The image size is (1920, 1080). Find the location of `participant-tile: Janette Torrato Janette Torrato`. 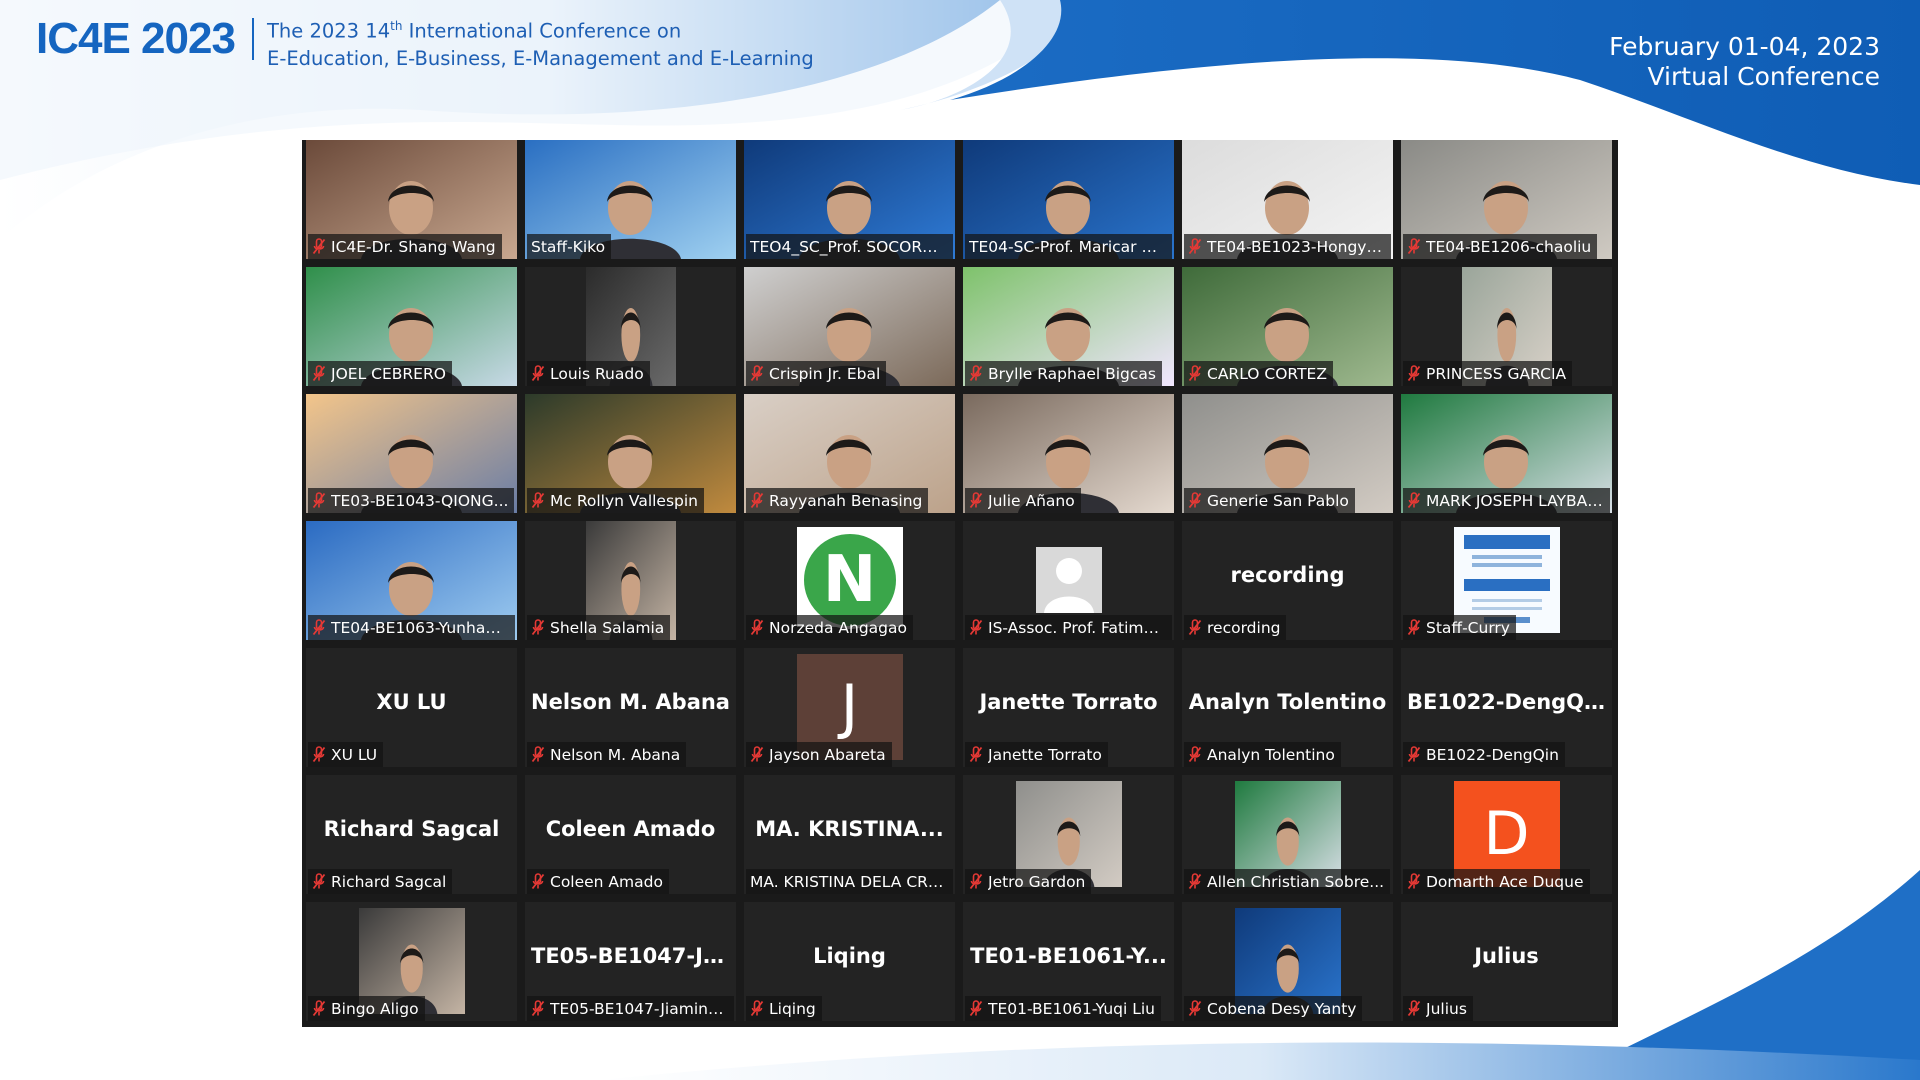

participant-tile: Janette Torrato Janette Torrato is located at coordinates (1068, 707).